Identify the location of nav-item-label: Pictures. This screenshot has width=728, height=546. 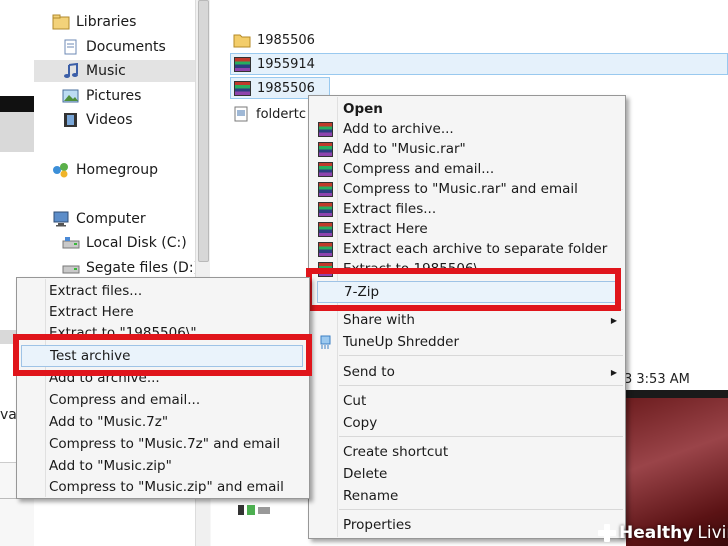
(114, 96).